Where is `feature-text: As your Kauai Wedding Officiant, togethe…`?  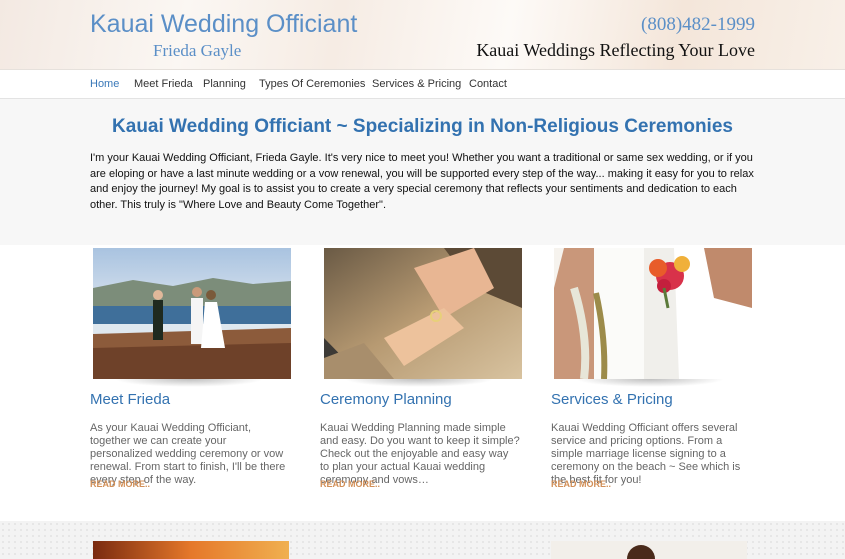
feature-text: As your Kauai Wedding Officiant, togethe… is located at coordinates (188, 454).